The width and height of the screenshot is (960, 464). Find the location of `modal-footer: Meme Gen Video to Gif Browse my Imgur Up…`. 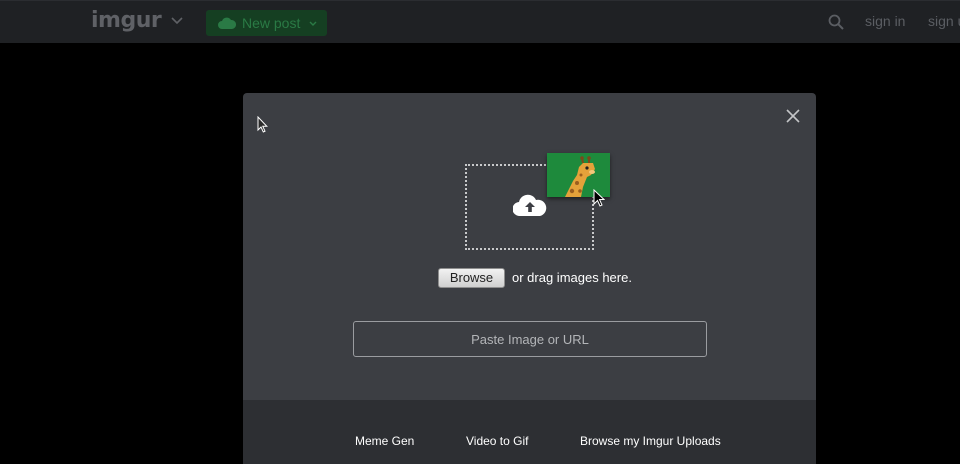

modal-footer: Meme Gen Video to Gif Browse my Imgur Up… is located at coordinates (529, 432).